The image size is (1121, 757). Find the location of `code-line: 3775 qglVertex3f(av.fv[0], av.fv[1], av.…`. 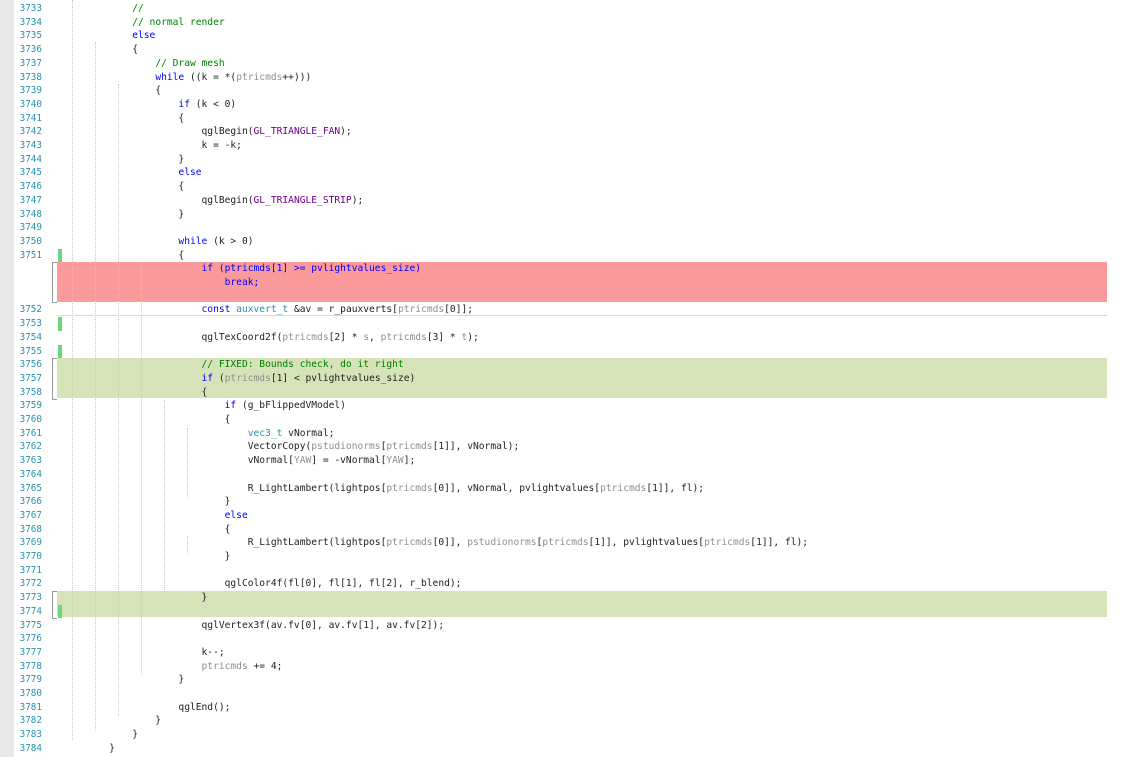

code-line: 3775 qglVertex3f(av.fv[0], av.fv[1], av.… is located at coordinates (567, 626).